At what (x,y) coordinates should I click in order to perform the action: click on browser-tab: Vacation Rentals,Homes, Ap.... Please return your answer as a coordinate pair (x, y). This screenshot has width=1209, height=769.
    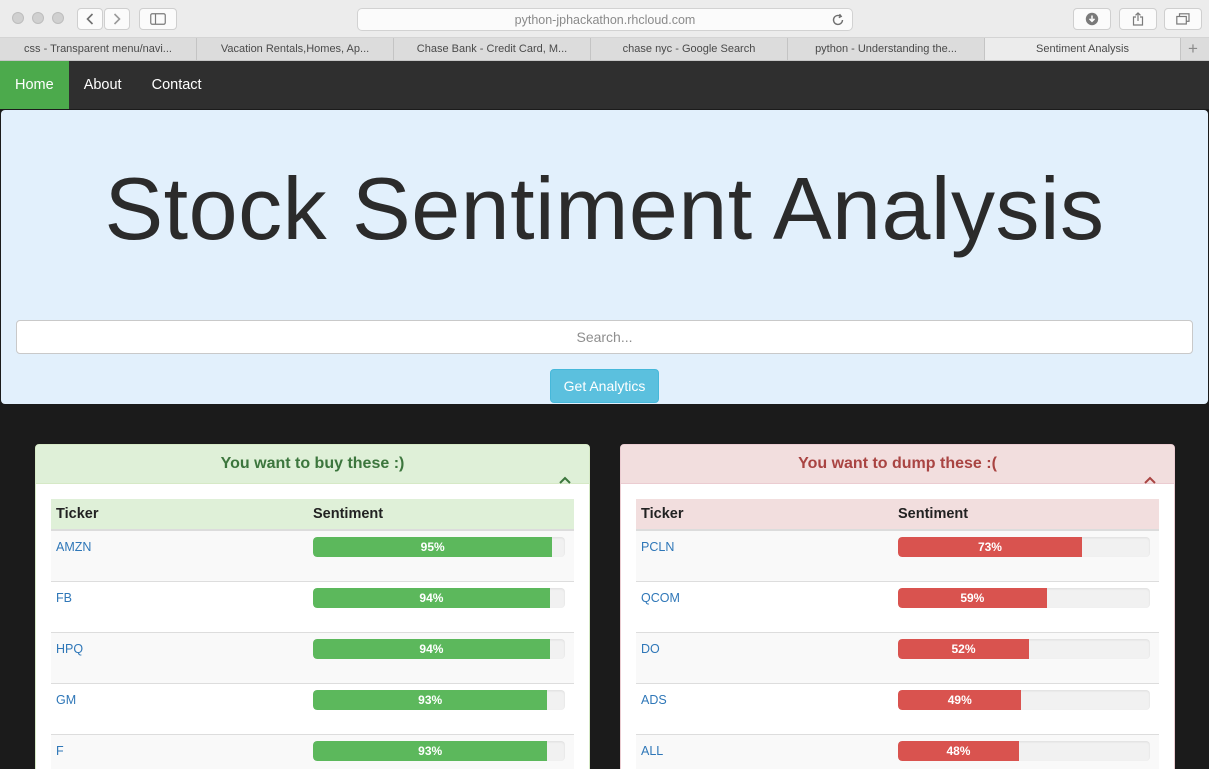
    Looking at the image, I should click on (295, 49).